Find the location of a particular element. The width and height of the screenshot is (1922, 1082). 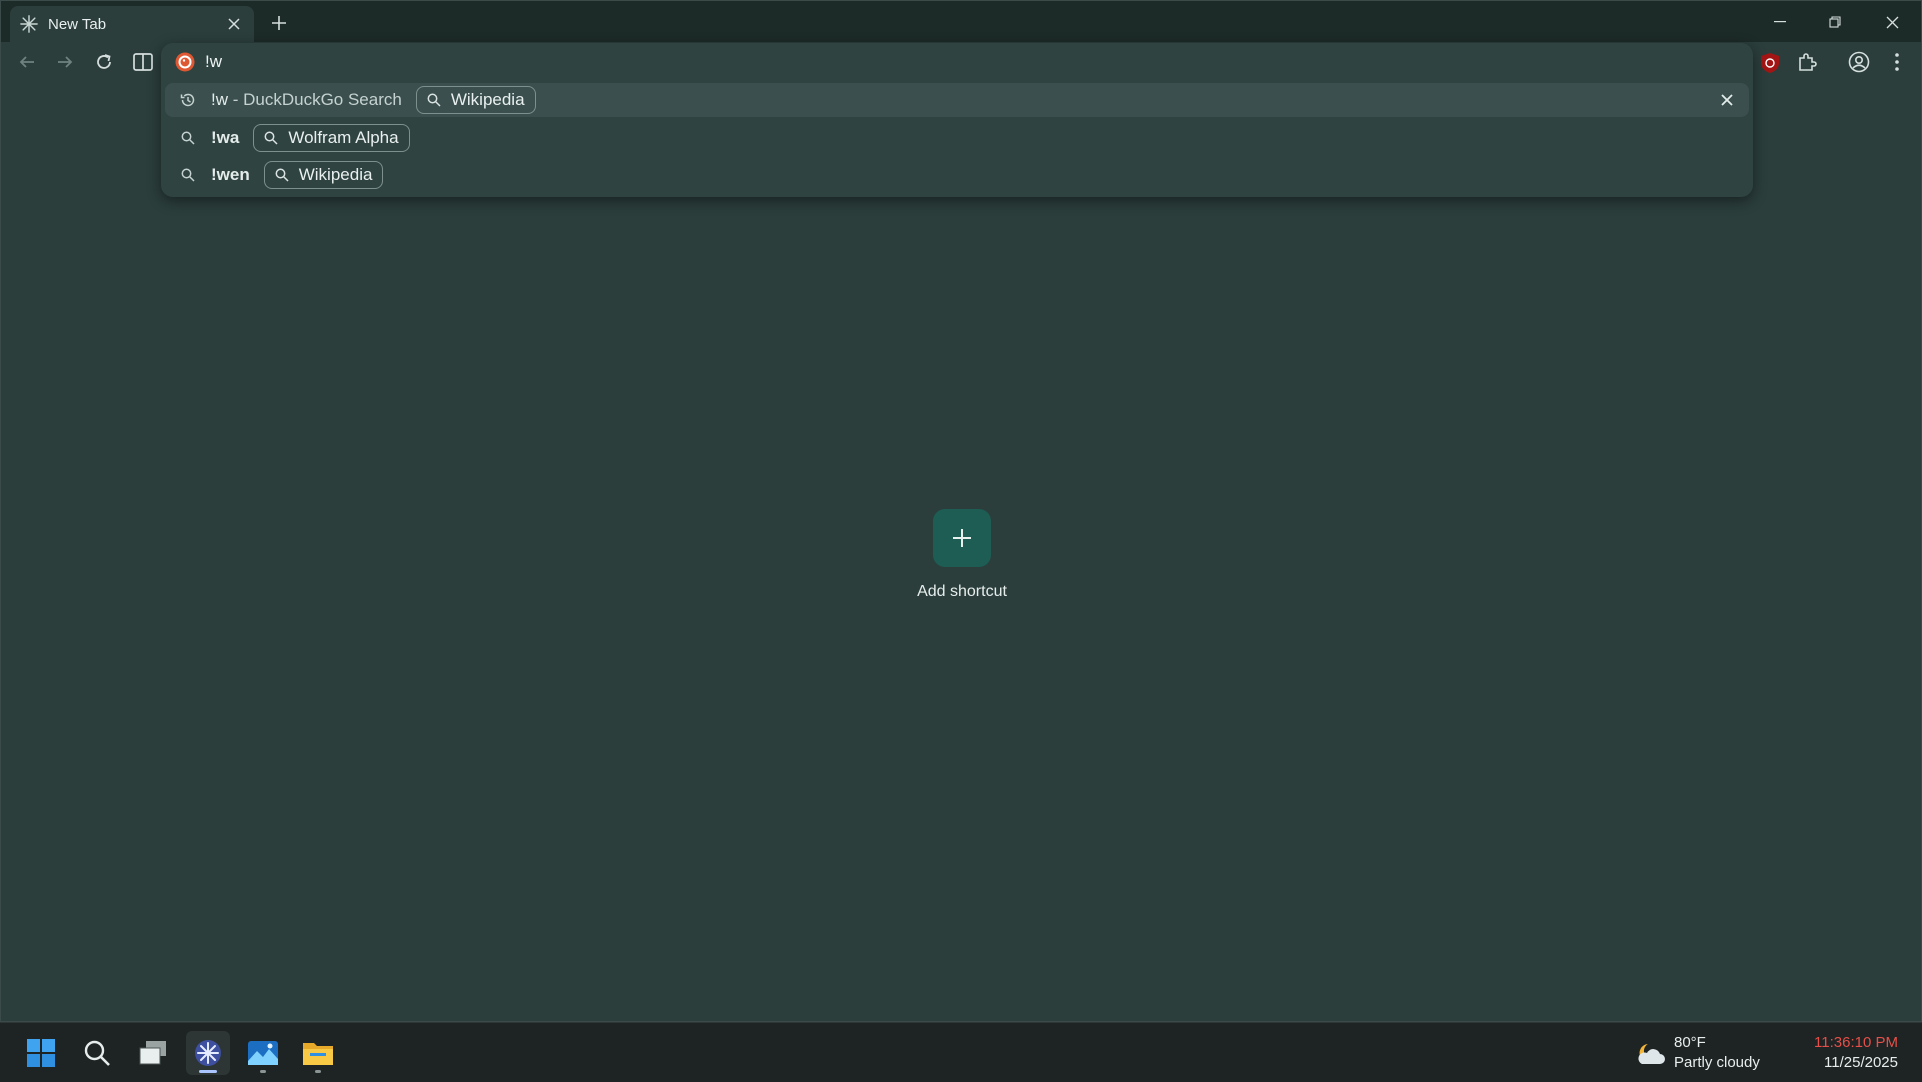

minimize-icon is located at coordinates (1780, 22).